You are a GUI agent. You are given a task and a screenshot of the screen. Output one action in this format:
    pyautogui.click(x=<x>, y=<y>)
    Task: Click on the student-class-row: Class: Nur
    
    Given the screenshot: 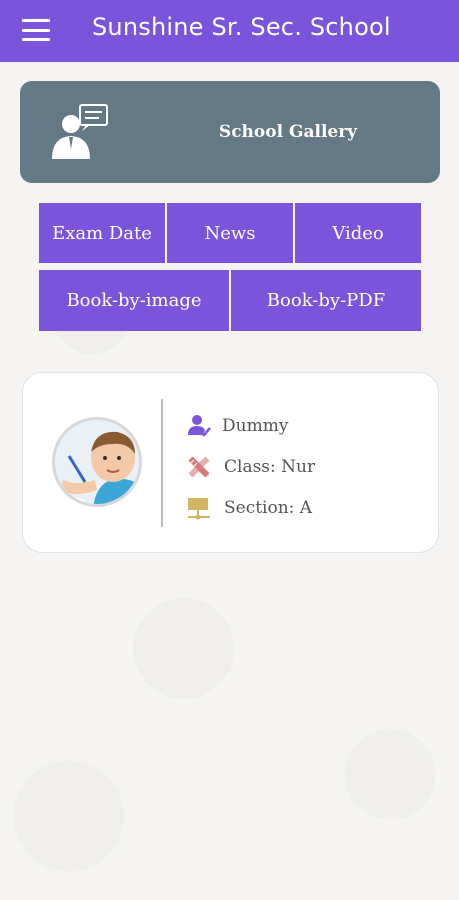 What is the action you would take?
    pyautogui.click(x=250, y=467)
    